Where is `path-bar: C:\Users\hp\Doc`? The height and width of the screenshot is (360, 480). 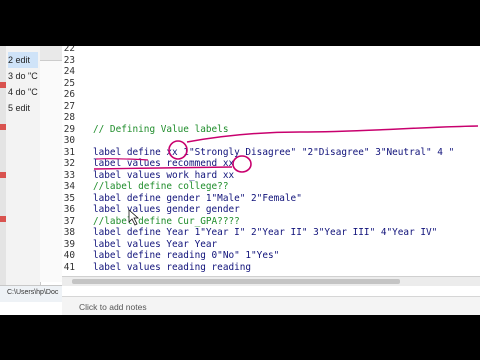
path-bar: C:\Users\hp\Doc is located at coordinates (31, 293).